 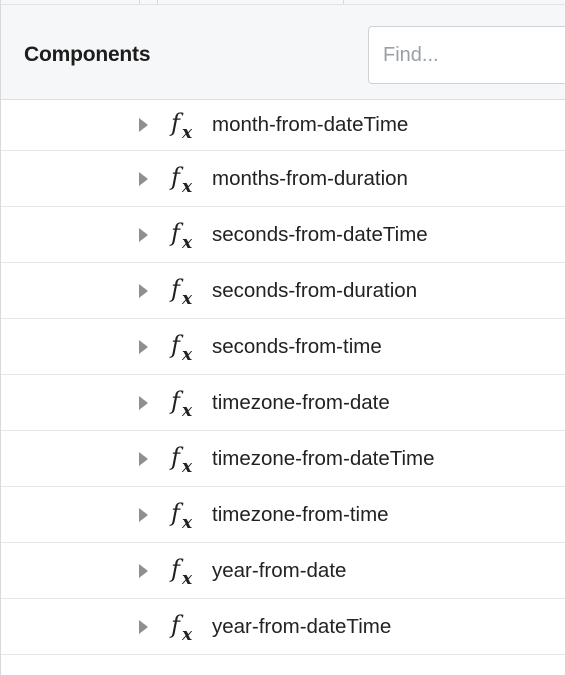 I want to click on list-item: f x timezone-from-date, so click(x=283, y=403).